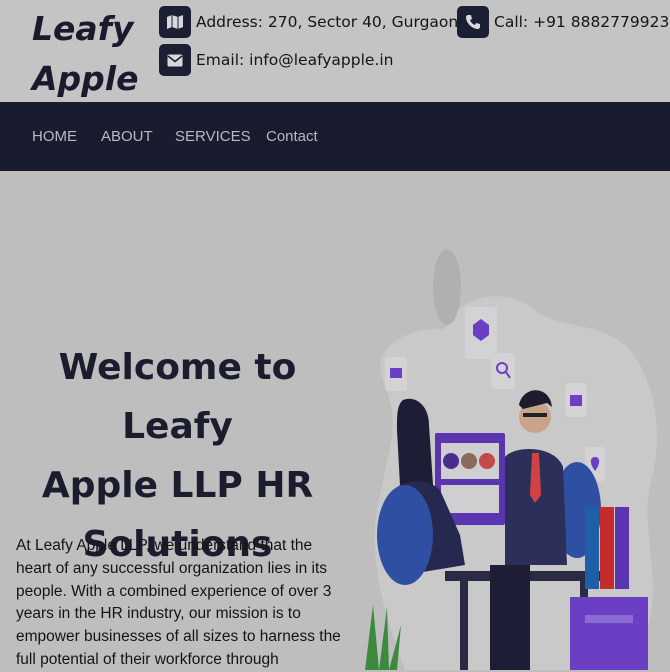 Image resolution: width=670 pixels, height=672 pixels. What do you see at coordinates (175, 22) in the screenshot?
I see `map-icon` at bounding box center [175, 22].